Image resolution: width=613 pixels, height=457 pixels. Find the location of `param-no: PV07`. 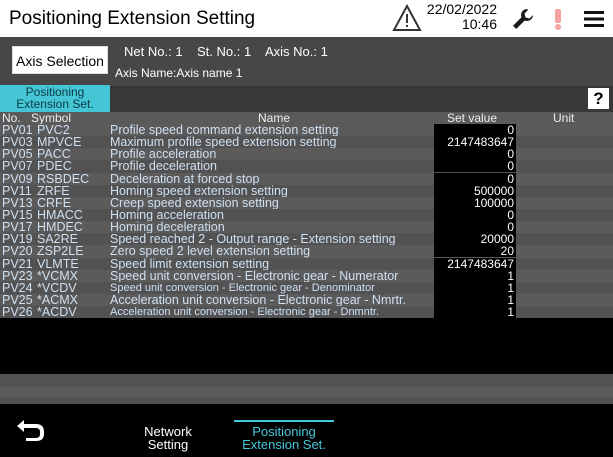

param-no: PV07 is located at coordinates (17, 166).